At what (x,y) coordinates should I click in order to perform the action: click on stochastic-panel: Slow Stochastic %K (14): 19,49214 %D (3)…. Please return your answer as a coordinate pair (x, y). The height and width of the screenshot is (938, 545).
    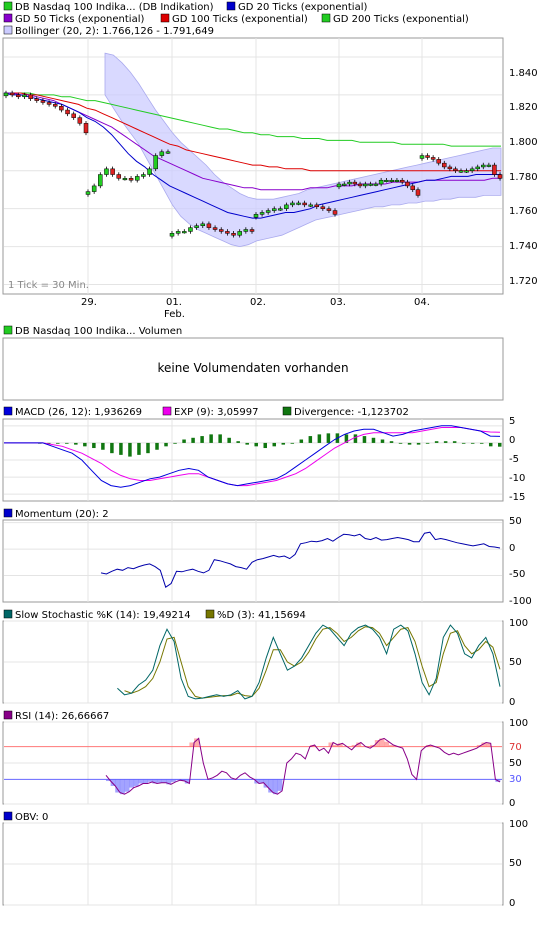
    Looking at the image, I should click on (265, 658).